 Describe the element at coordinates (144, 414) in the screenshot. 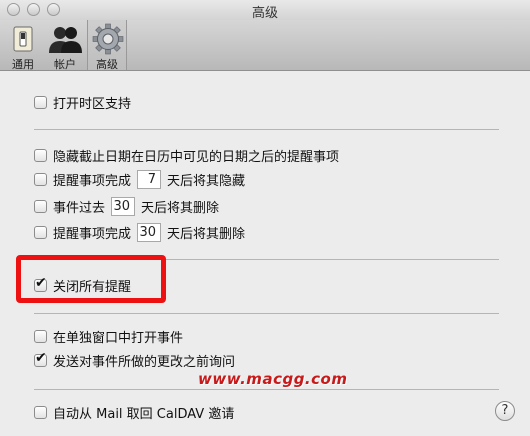

I see `auto-retrieve-invites-label: 自动从 Mail 取回 CalDAV 邀请` at that location.